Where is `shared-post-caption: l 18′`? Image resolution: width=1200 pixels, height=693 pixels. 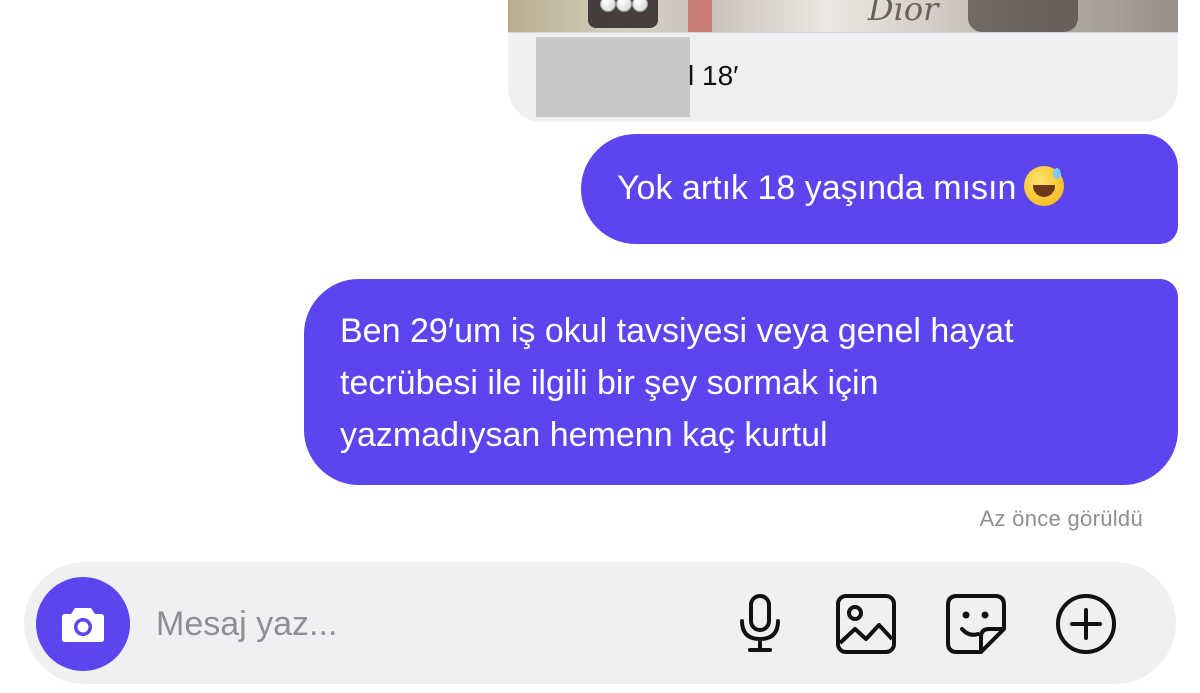
shared-post-caption: l 18′ is located at coordinates (713, 75).